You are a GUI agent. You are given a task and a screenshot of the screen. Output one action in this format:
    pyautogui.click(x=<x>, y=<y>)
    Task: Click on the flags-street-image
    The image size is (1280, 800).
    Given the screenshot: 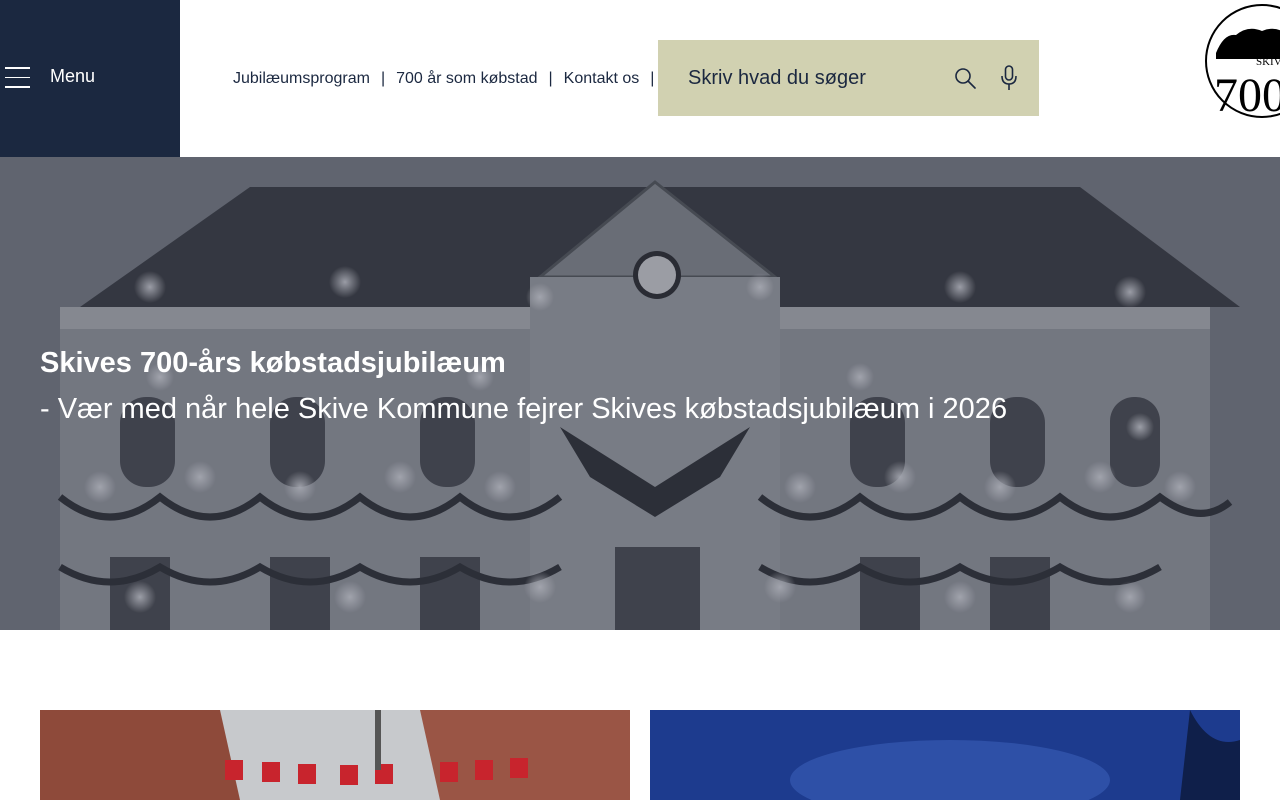 What is the action you would take?
    pyautogui.click(x=335, y=755)
    